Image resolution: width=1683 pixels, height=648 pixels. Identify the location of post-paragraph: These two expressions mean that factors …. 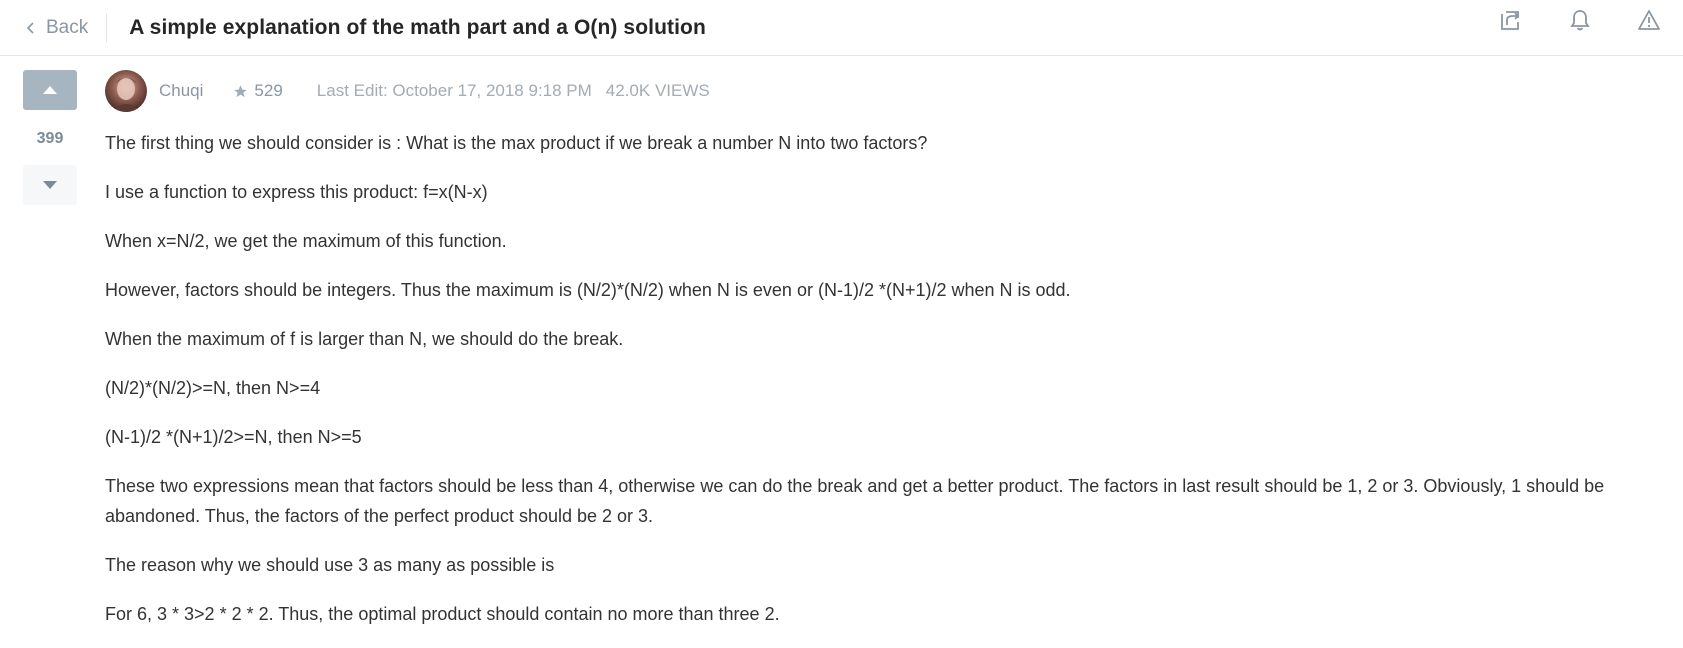
(855, 501).